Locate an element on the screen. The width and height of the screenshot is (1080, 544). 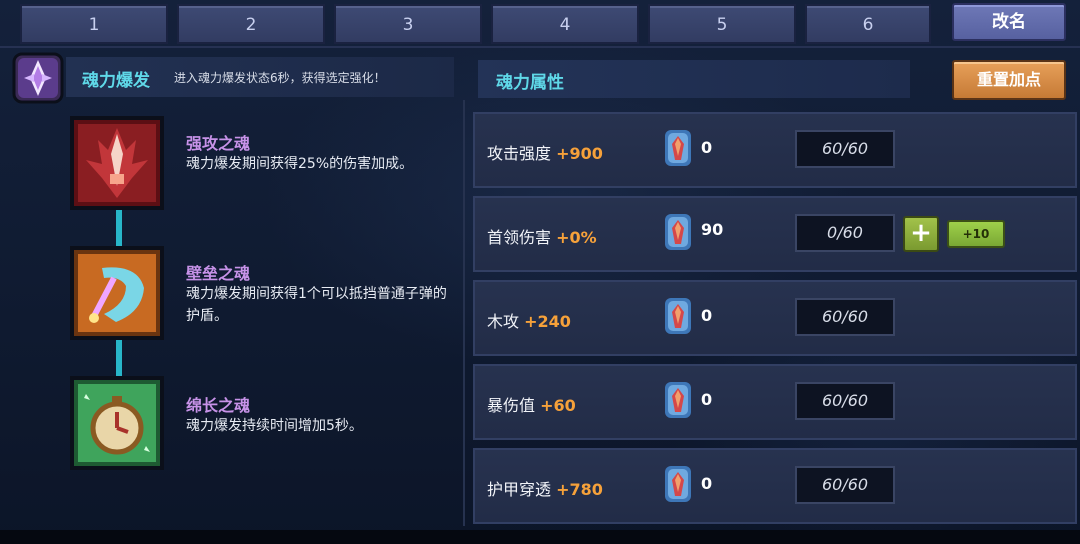
skill-name-attack: 强攻之魂 is located at coordinates (218, 143).